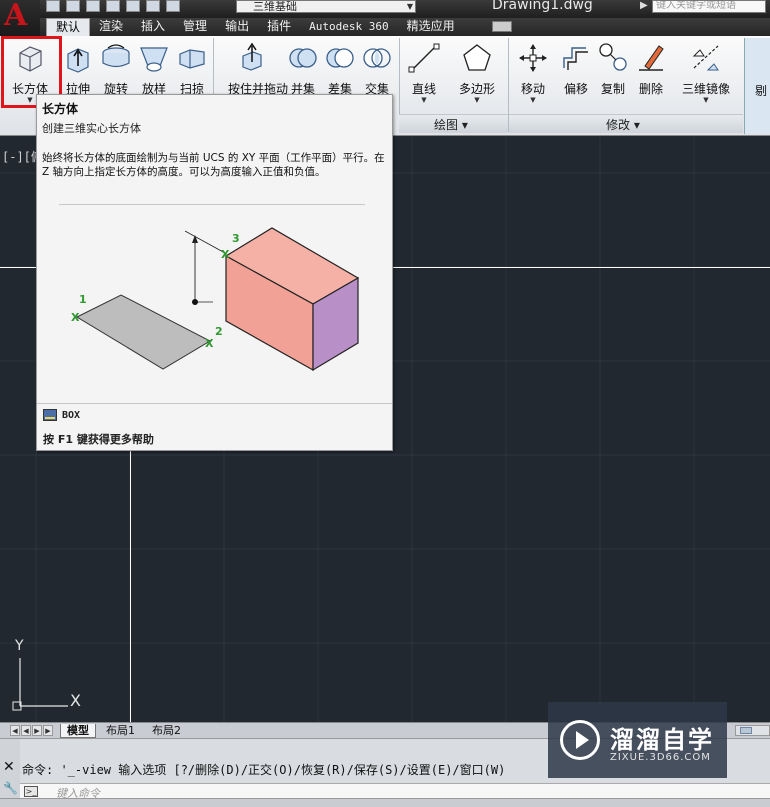  What do you see at coordinates (15, 730) in the screenshot?
I see `first-tab-icon: ◀` at bounding box center [15, 730].